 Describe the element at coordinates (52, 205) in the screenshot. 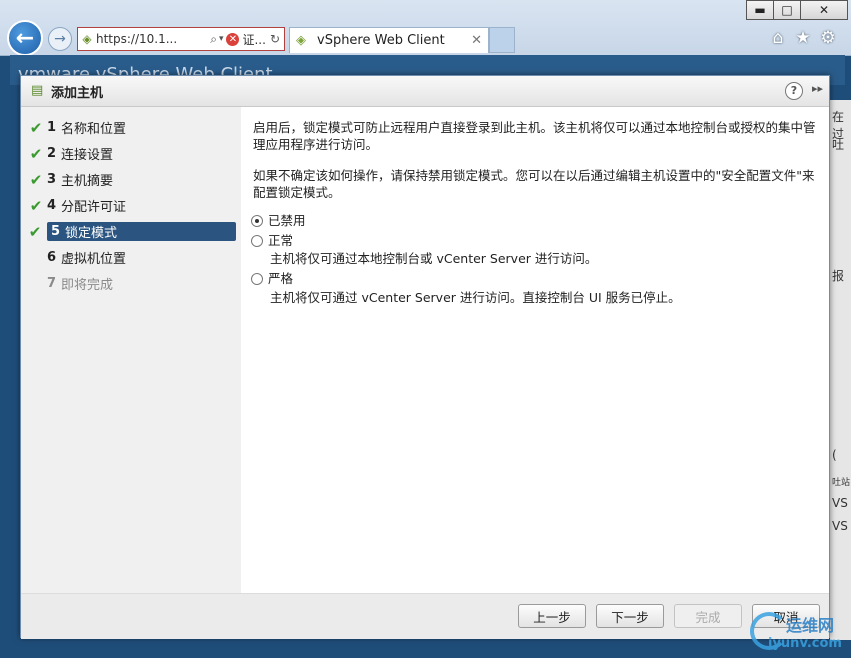

I see `step-number: 4` at that location.